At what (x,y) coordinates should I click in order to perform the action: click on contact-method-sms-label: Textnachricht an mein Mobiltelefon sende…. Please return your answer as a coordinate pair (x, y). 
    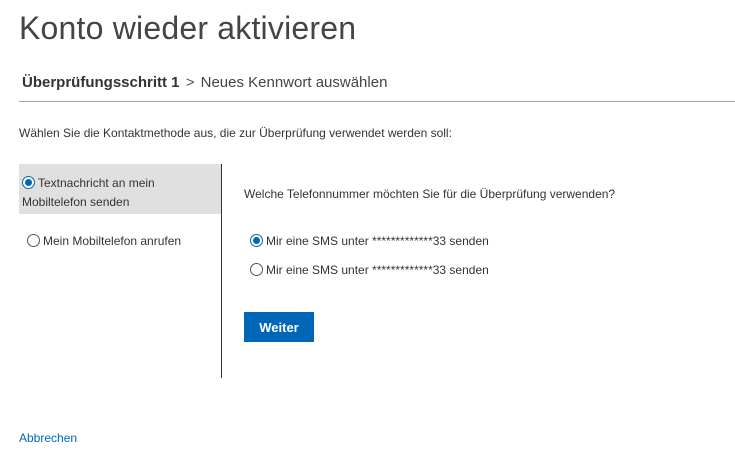
    Looking at the image, I should click on (88, 192).